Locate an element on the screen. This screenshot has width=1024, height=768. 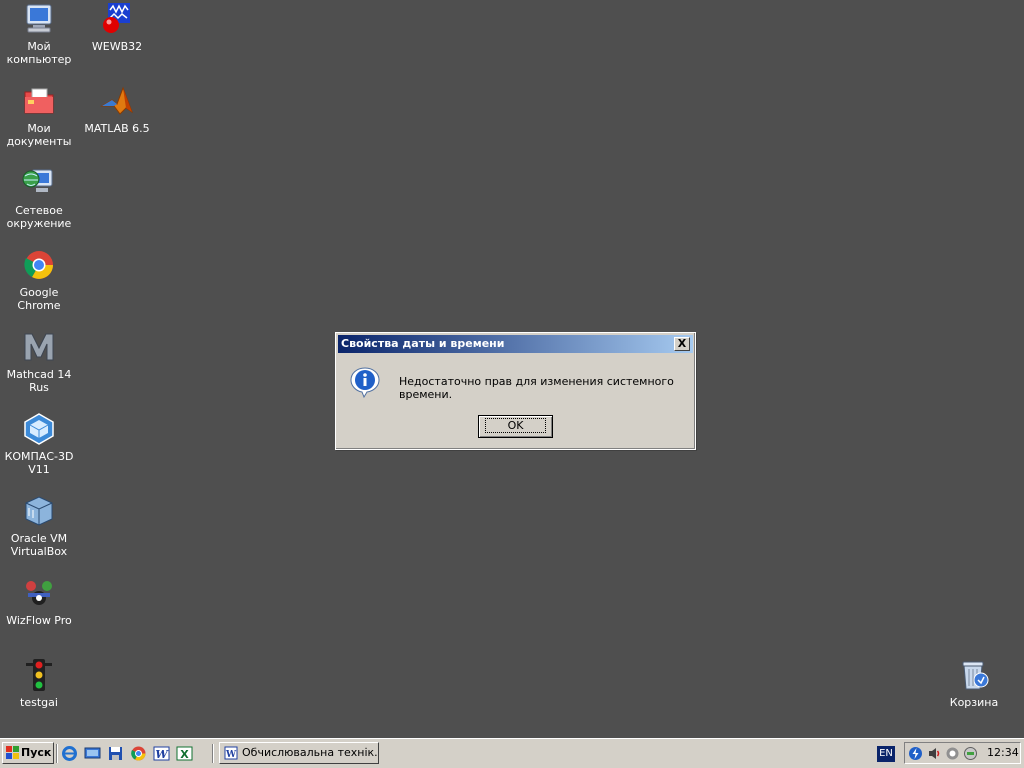
windows-flag-icon is located at coordinates (12, 752).